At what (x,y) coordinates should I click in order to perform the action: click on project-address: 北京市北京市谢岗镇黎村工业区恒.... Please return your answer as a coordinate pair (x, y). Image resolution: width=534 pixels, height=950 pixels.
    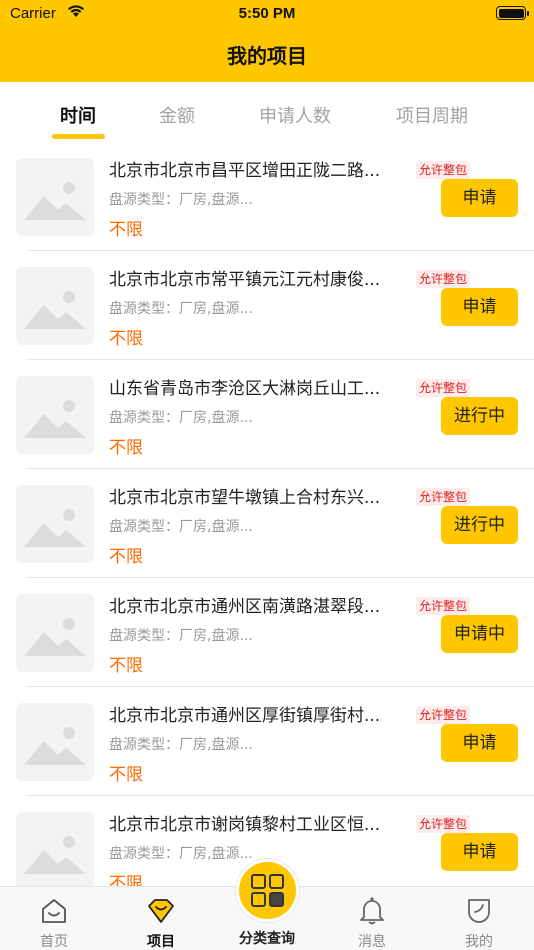
    Looking at the image, I should click on (245, 825).